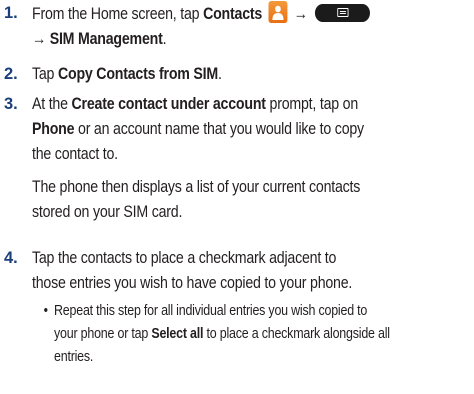  What do you see at coordinates (53, 129) in the screenshot?
I see `phone-label: Phone` at bounding box center [53, 129].